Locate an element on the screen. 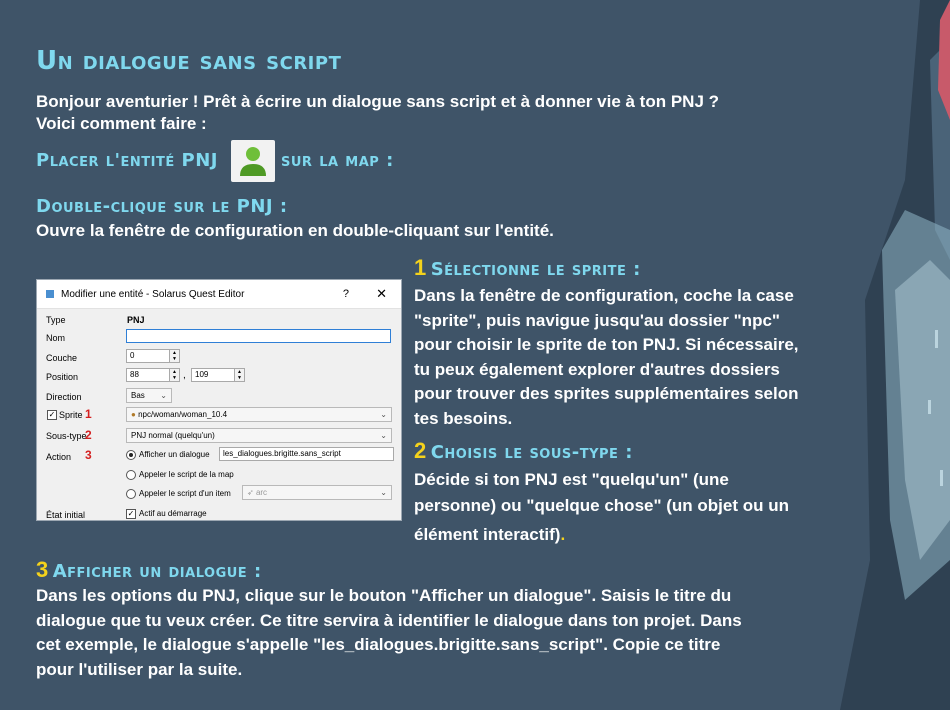  step-3-heading-row: 3 Afficher un dialogue : is located at coordinates (149, 570).